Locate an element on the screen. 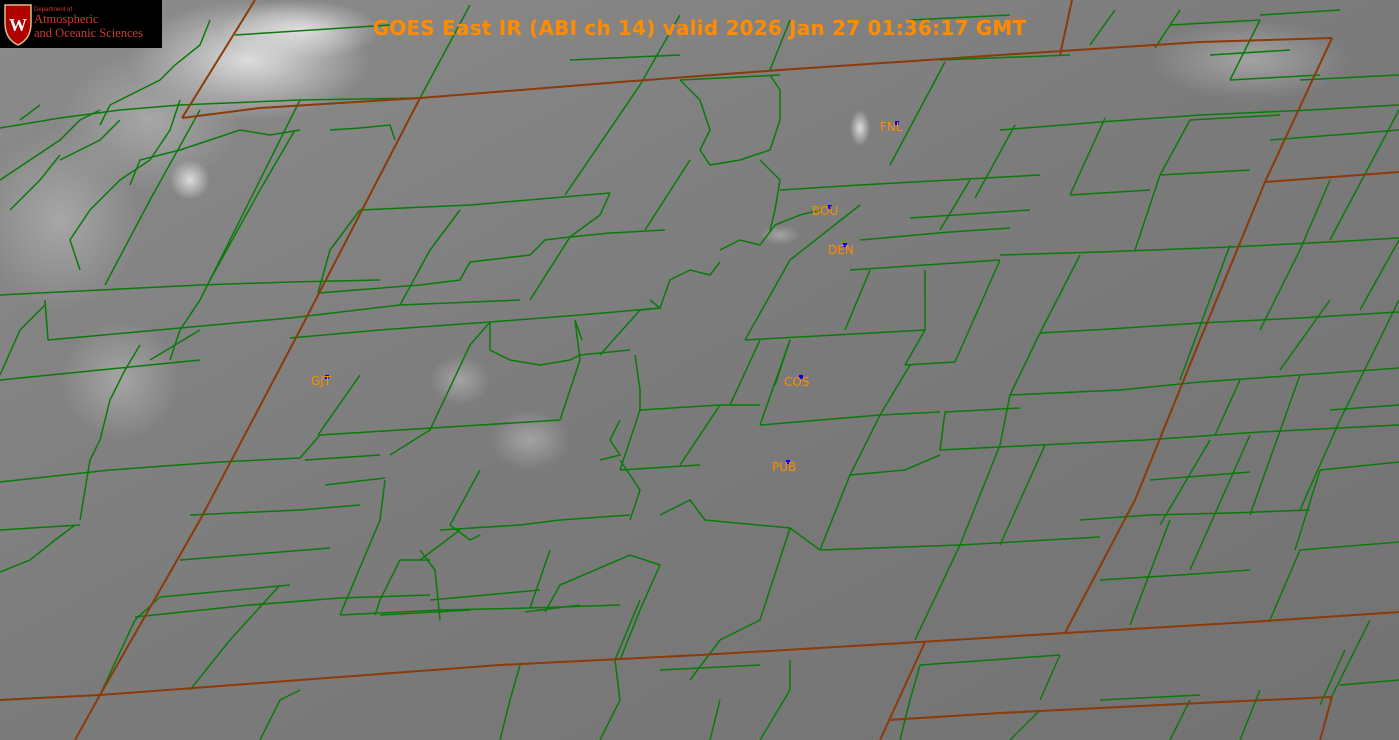 The height and width of the screenshot is (740, 1399). station-label-fnl: FNL is located at coordinates (891, 127).